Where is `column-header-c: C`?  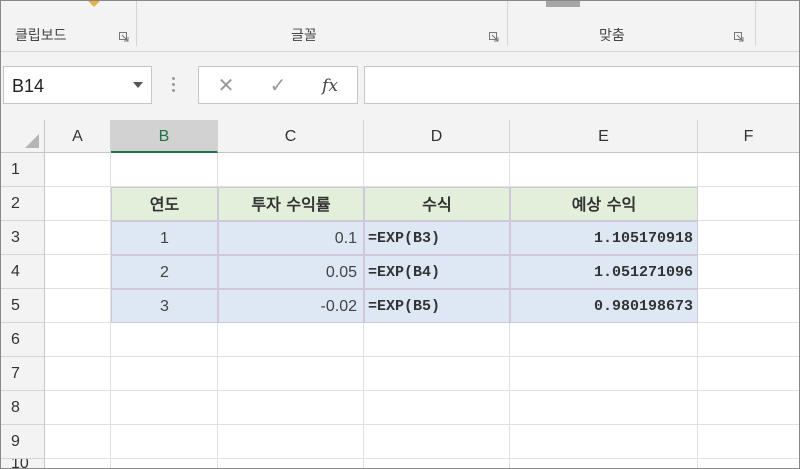 column-header-c: C is located at coordinates (291, 136).